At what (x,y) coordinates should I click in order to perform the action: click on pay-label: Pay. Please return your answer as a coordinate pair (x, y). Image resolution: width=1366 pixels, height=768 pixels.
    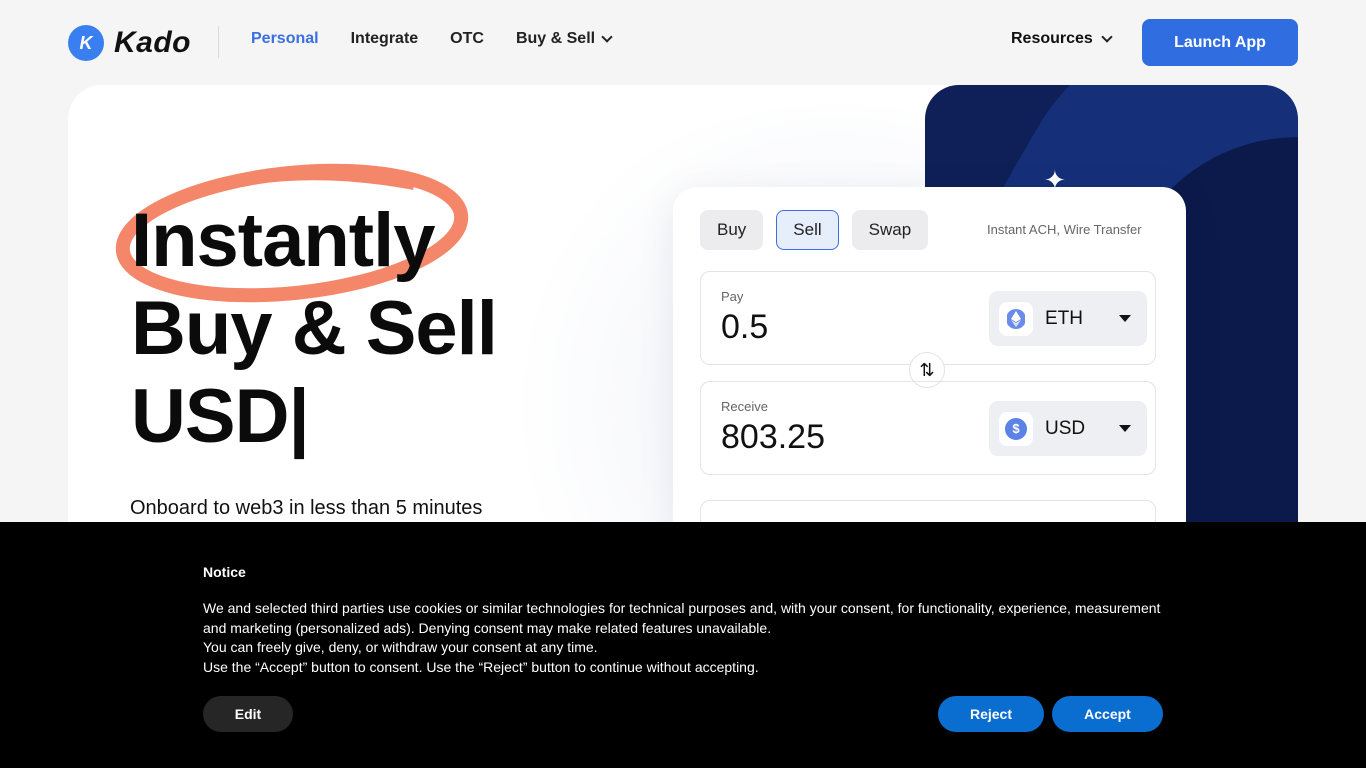
    Looking at the image, I should click on (732, 296).